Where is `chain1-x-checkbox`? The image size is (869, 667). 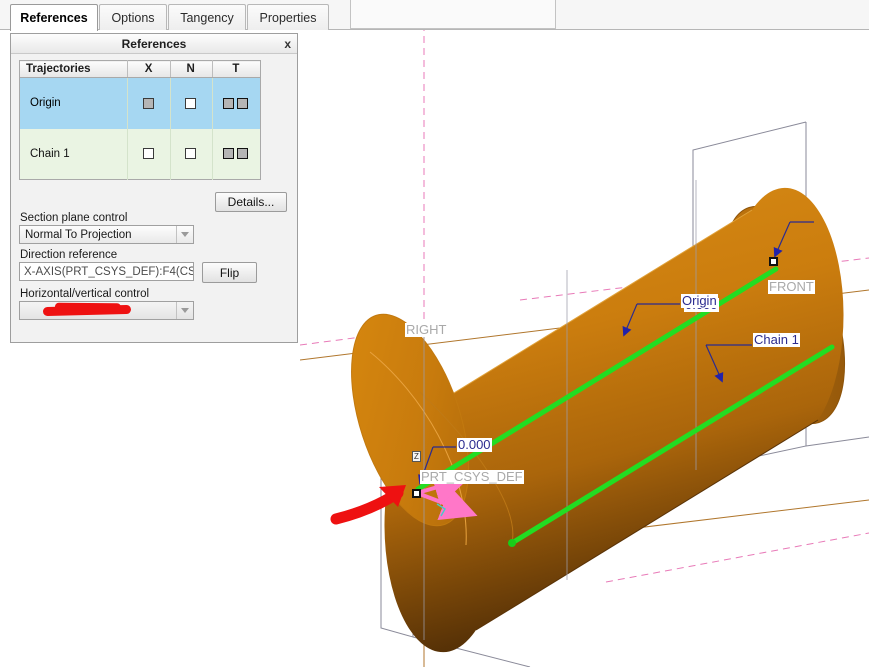
chain1-x-checkbox is located at coordinates (149, 154).